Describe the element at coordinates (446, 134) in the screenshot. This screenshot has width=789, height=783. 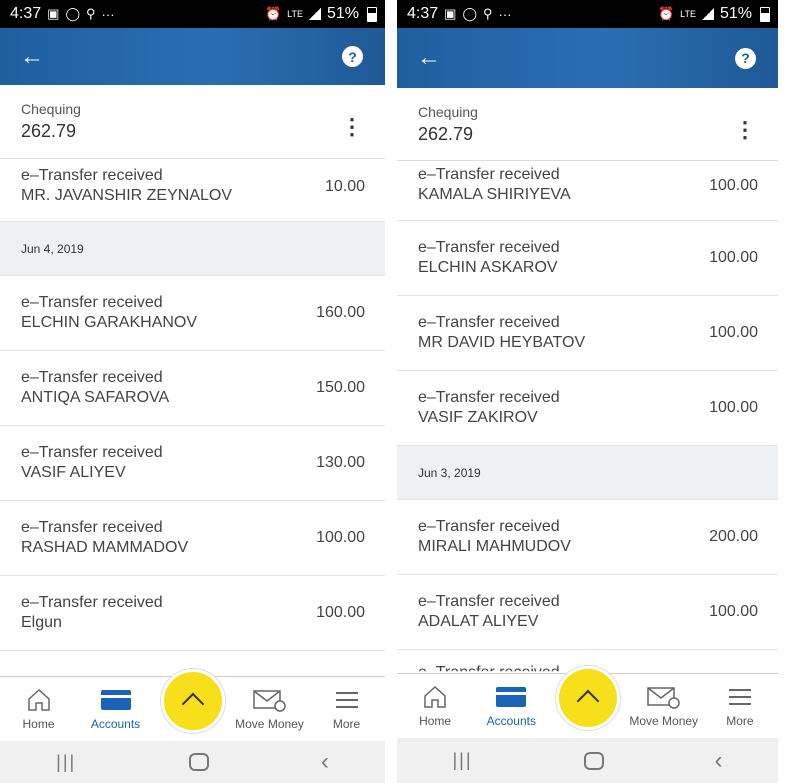
I see `account-balance: 262.79` at that location.